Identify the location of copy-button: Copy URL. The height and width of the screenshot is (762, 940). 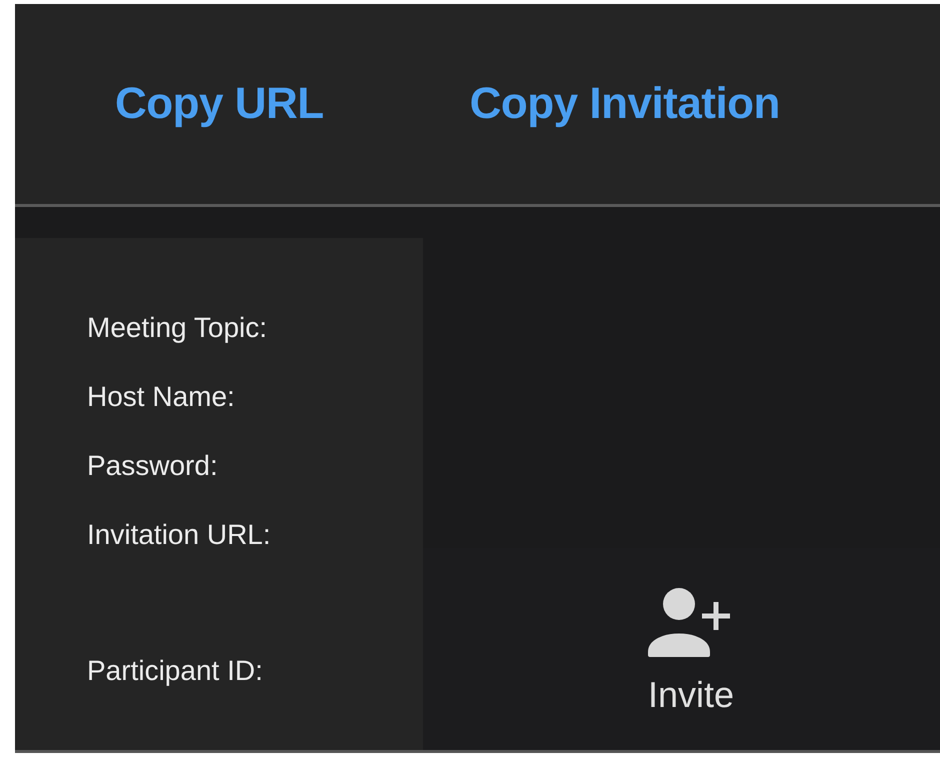
(219, 104).